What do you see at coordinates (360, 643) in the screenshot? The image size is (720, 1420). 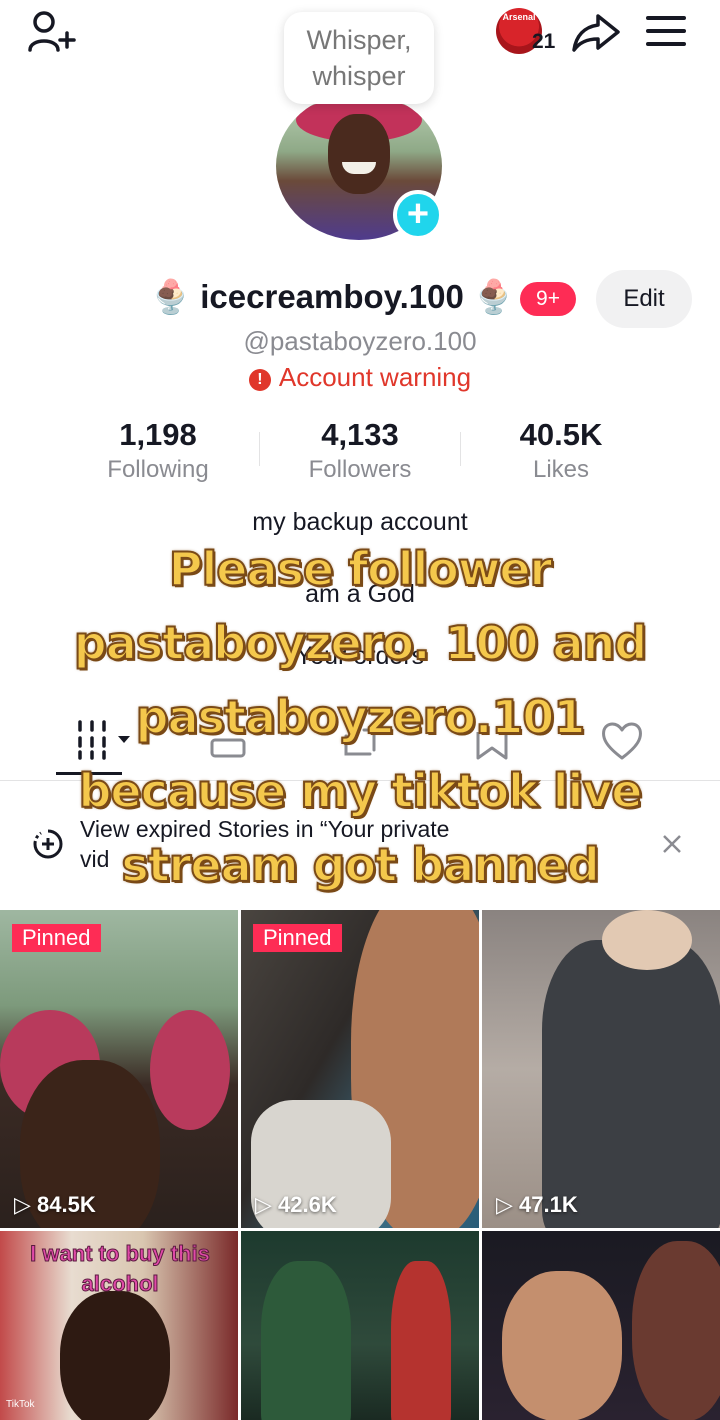 I see `overlay-line-2: pastaboyzero. 100 and` at bounding box center [360, 643].